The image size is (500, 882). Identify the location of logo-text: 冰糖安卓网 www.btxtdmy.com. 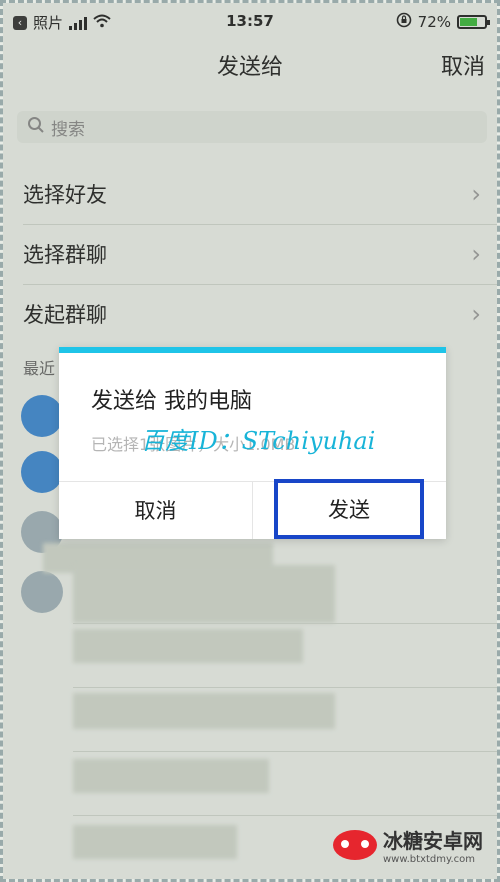
(433, 845).